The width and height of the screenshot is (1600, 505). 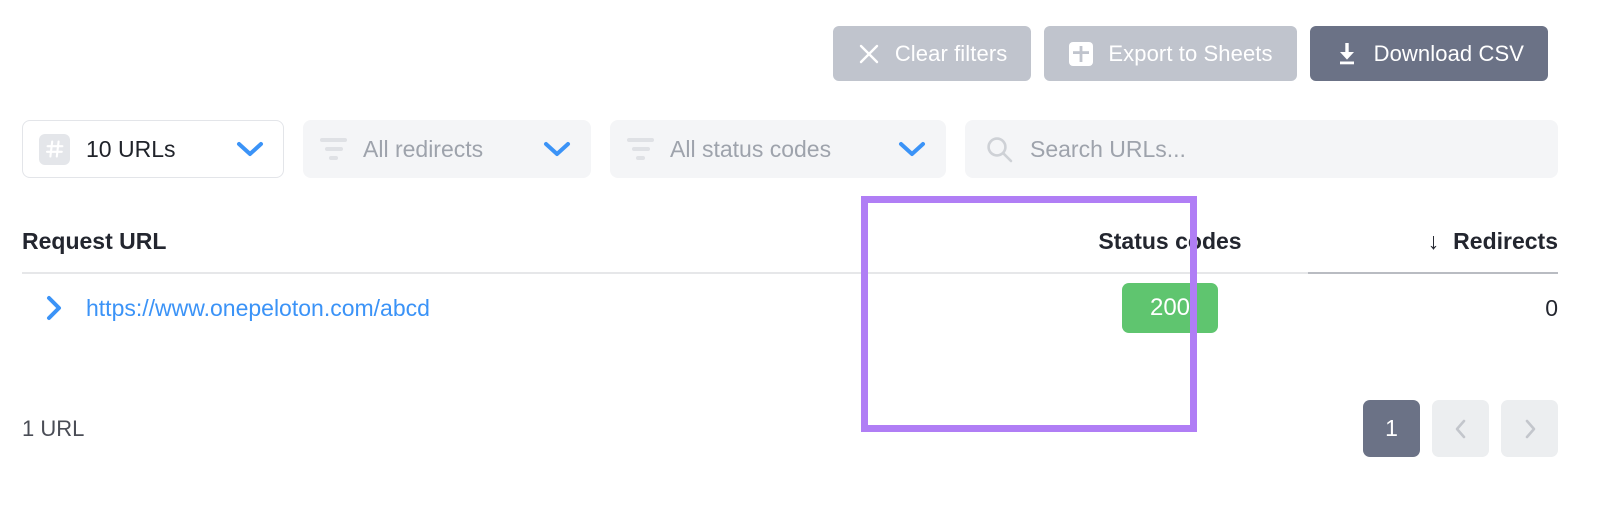 What do you see at coordinates (1433, 273) in the screenshot?
I see `redirects-sorted-underline` at bounding box center [1433, 273].